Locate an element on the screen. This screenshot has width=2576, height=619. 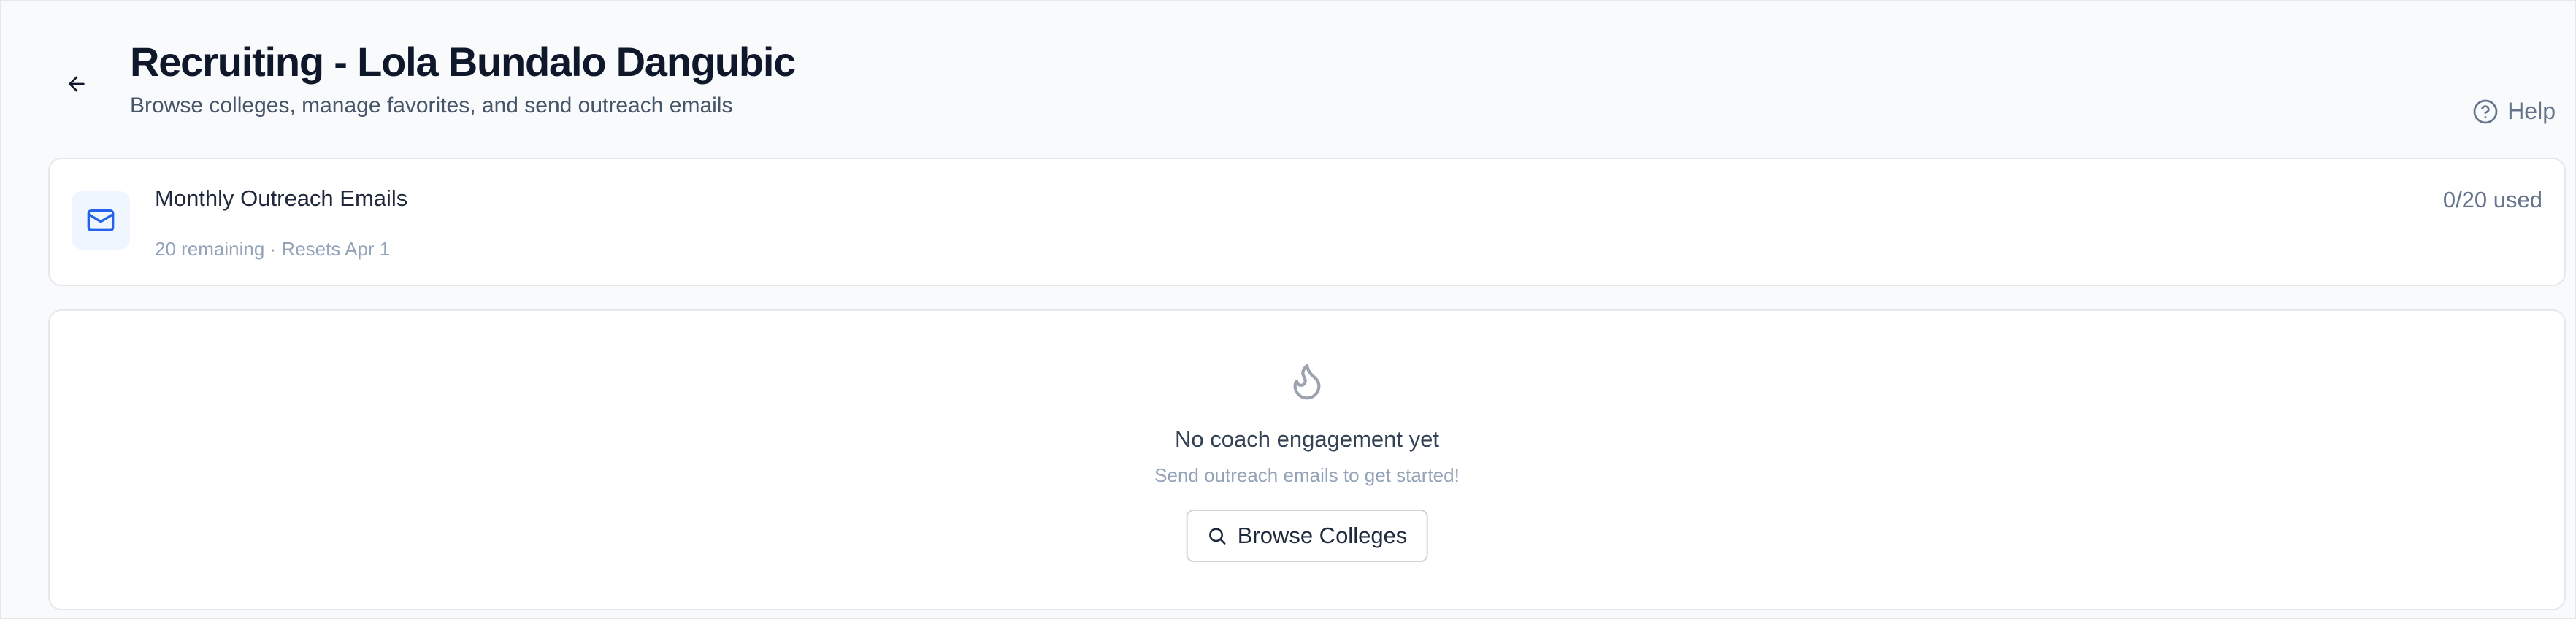
browse-colleges-button: Browse Colleges is located at coordinates (1307, 536).